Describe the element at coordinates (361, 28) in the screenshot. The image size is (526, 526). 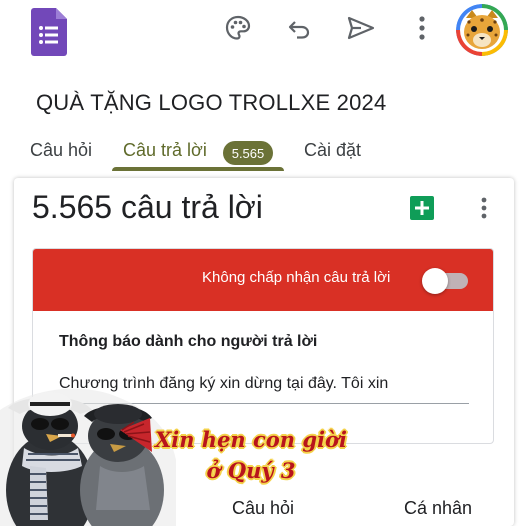
I see `send-icon` at that location.